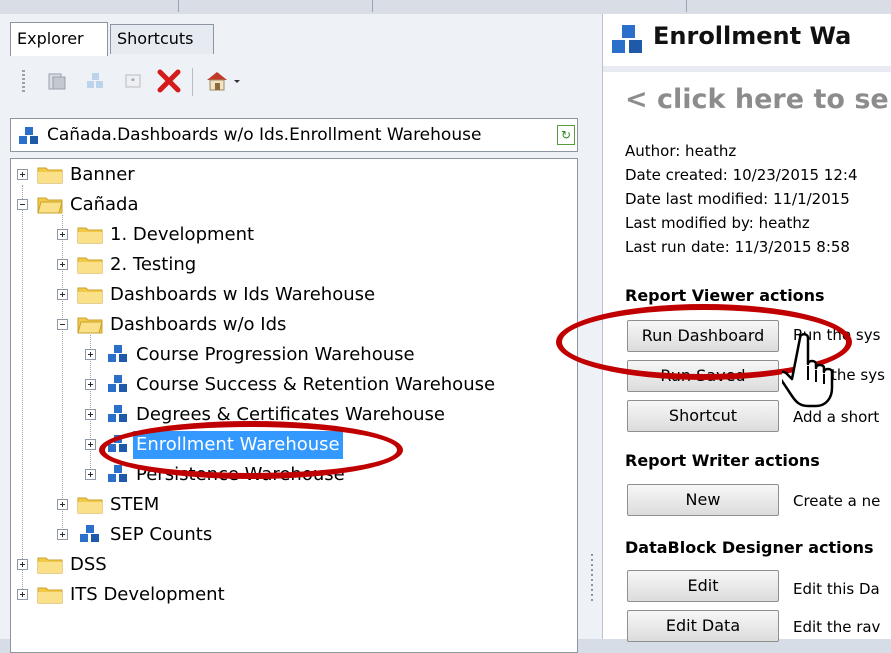 This screenshot has height=653, width=891. I want to click on dropdown-arrow-icon, so click(237, 81).